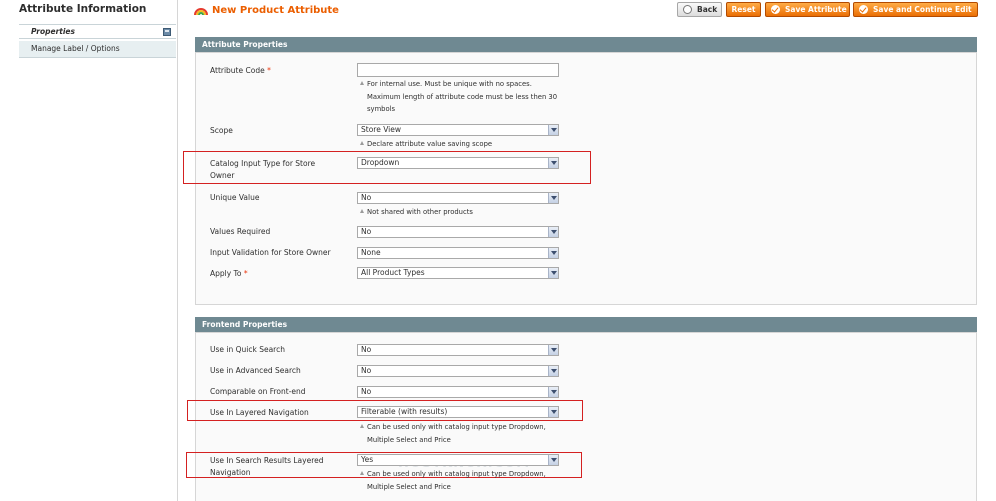 This screenshot has width=996, height=501. I want to click on attribute-code-input, so click(458, 70).